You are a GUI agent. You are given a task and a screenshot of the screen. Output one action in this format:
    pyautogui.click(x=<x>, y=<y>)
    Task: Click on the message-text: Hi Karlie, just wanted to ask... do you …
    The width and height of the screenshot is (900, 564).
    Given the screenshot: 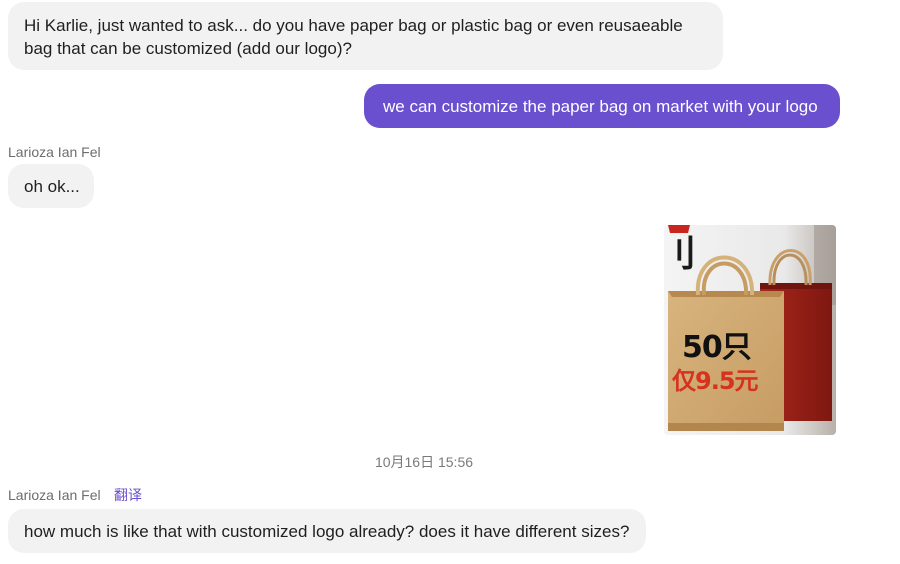 What is the action you would take?
    pyautogui.click(x=353, y=37)
    